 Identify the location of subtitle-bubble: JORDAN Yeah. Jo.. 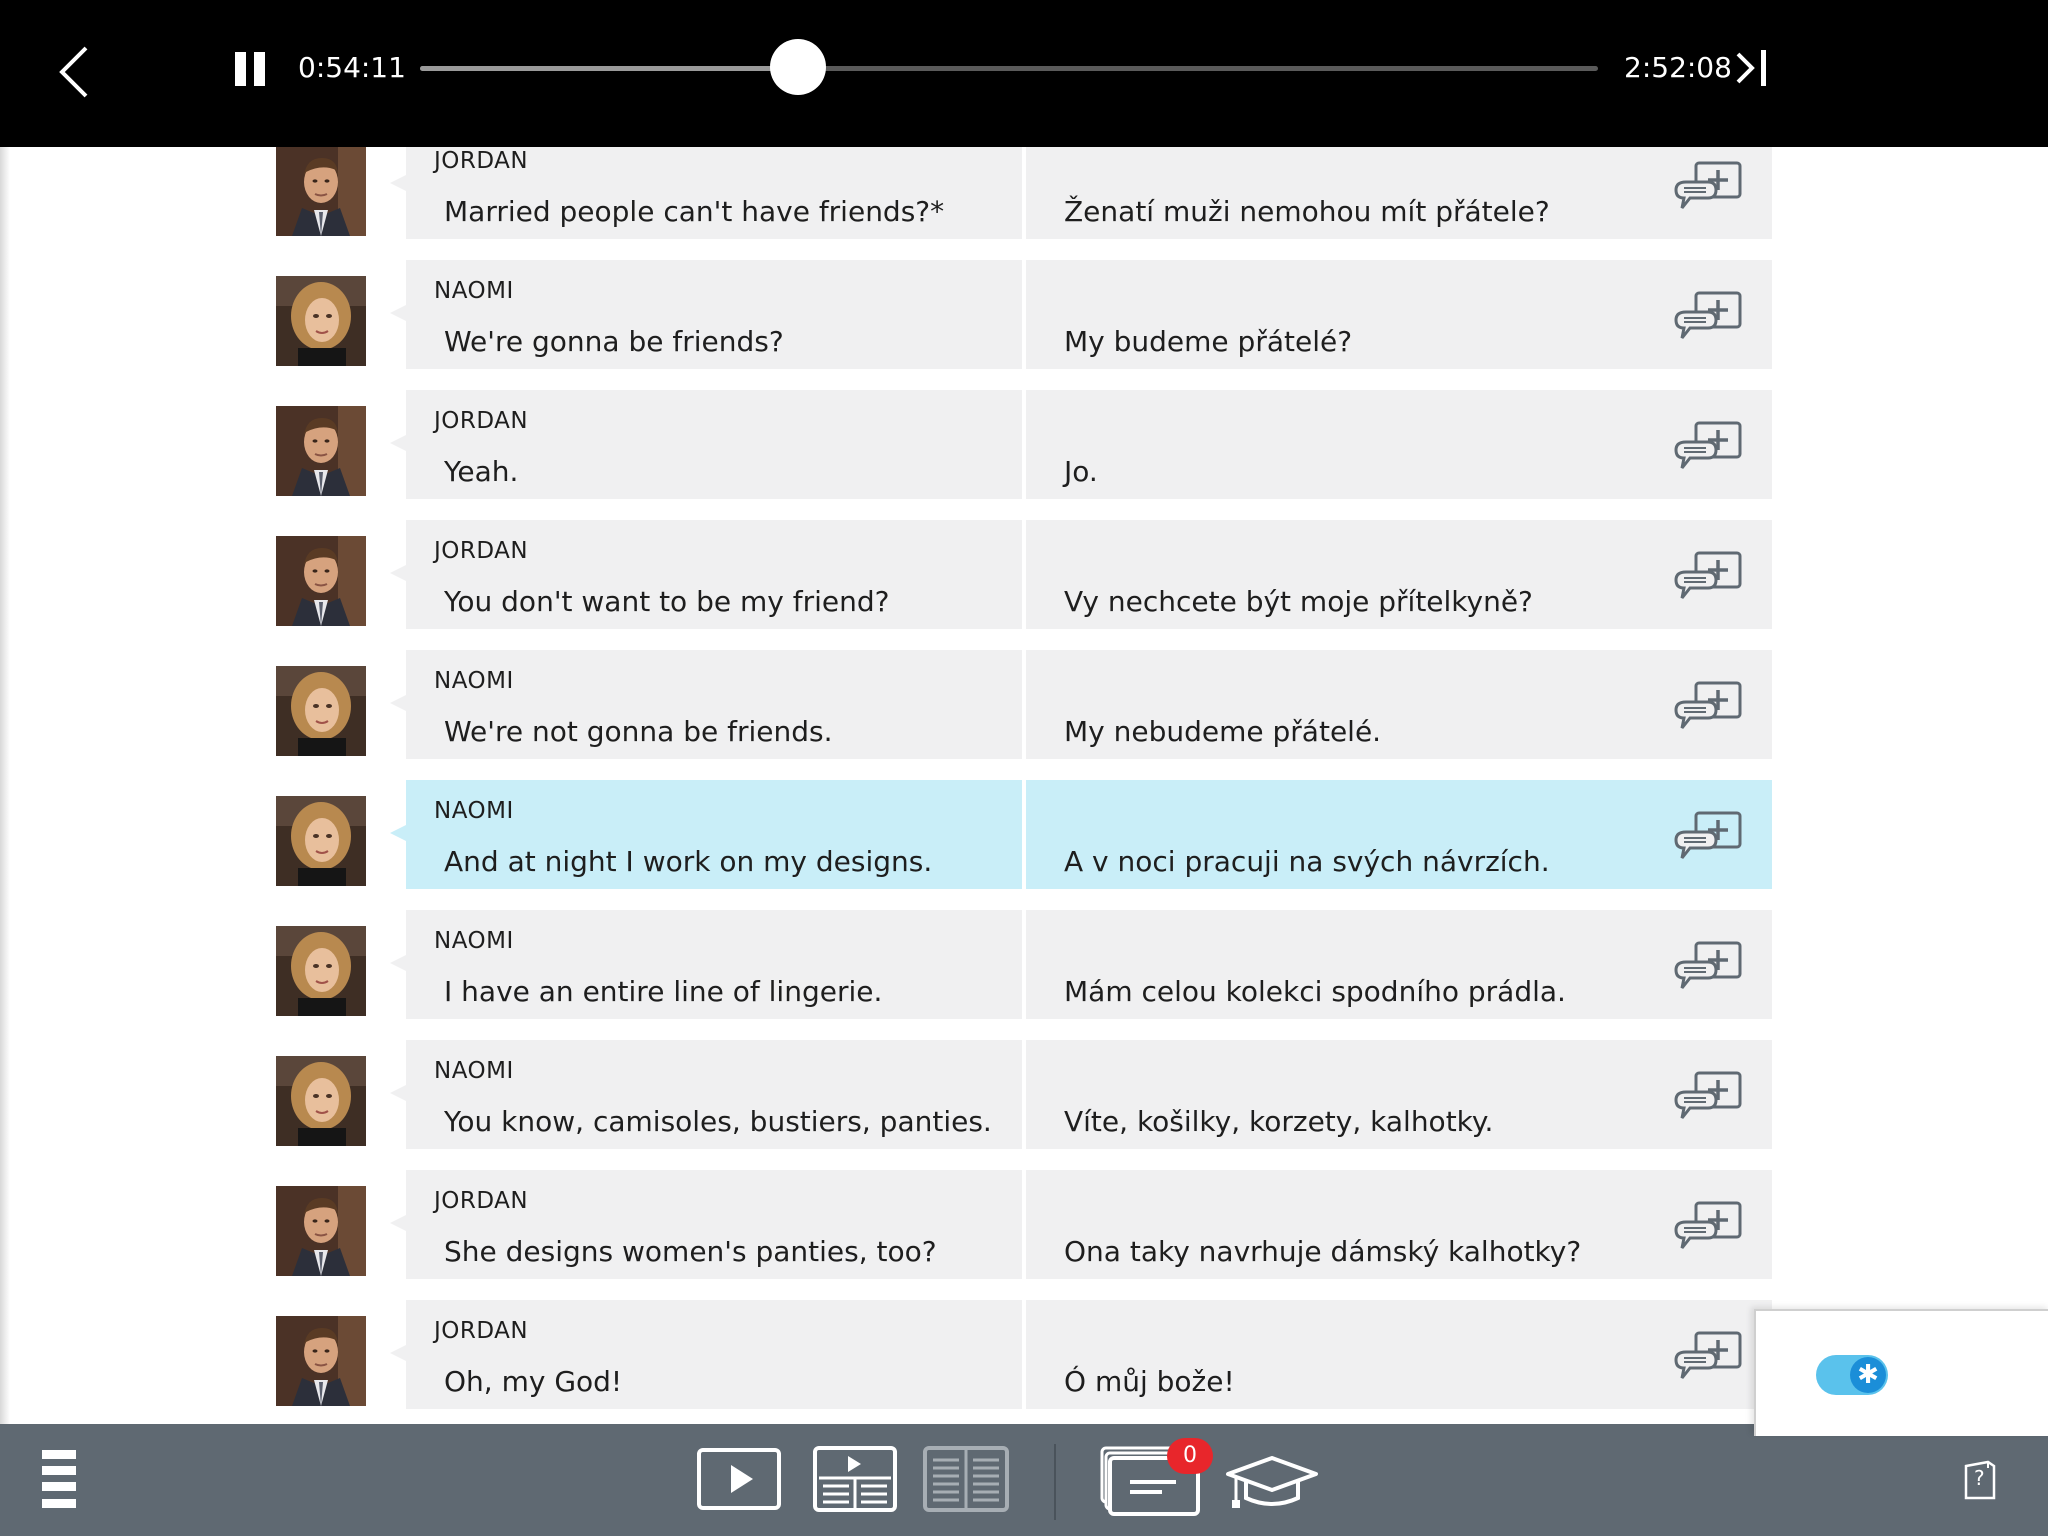
(1081, 444).